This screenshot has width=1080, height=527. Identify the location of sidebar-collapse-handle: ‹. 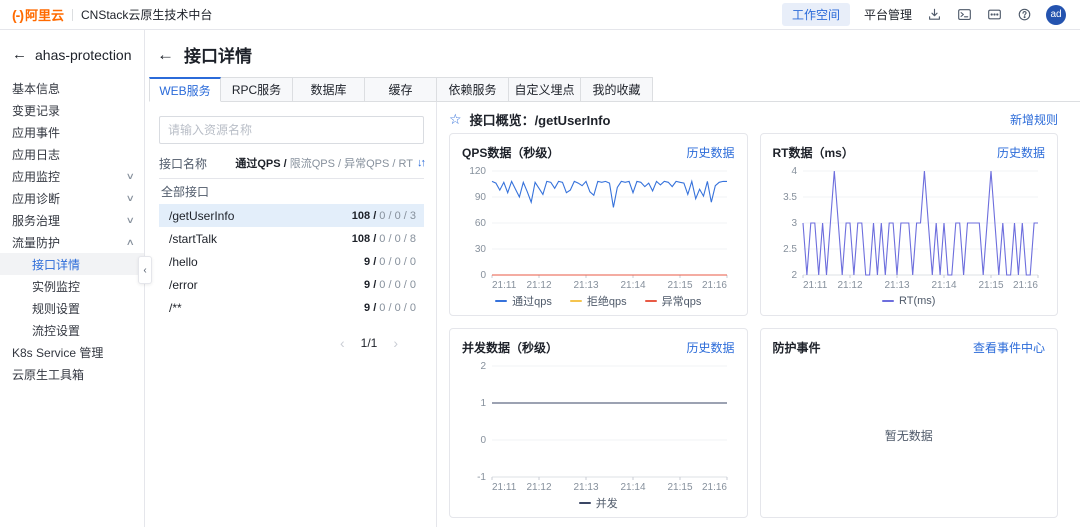
(145, 270).